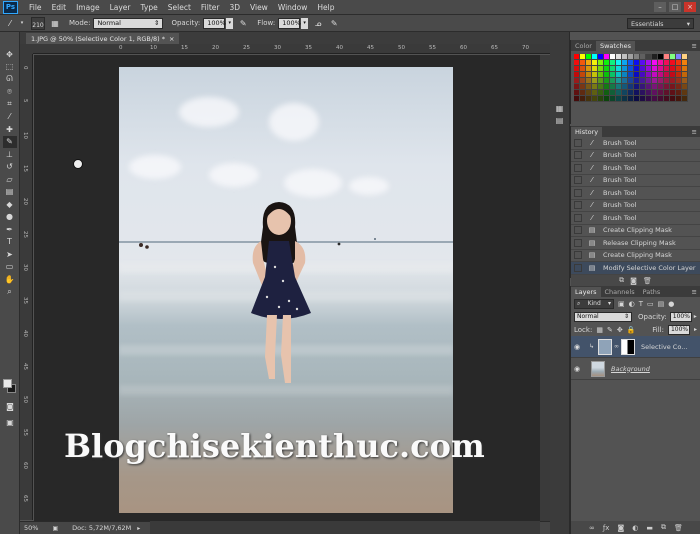 The width and height of the screenshot is (700, 534). Describe the element at coordinates (649, 528) in the screenshot. I see `new-group-icon: ▬` at that location.